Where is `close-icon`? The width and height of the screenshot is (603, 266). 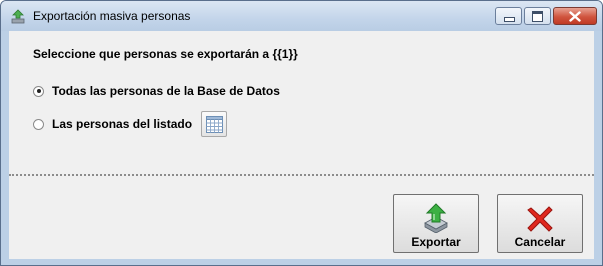 close-icon is located at coordinates (575, 16).